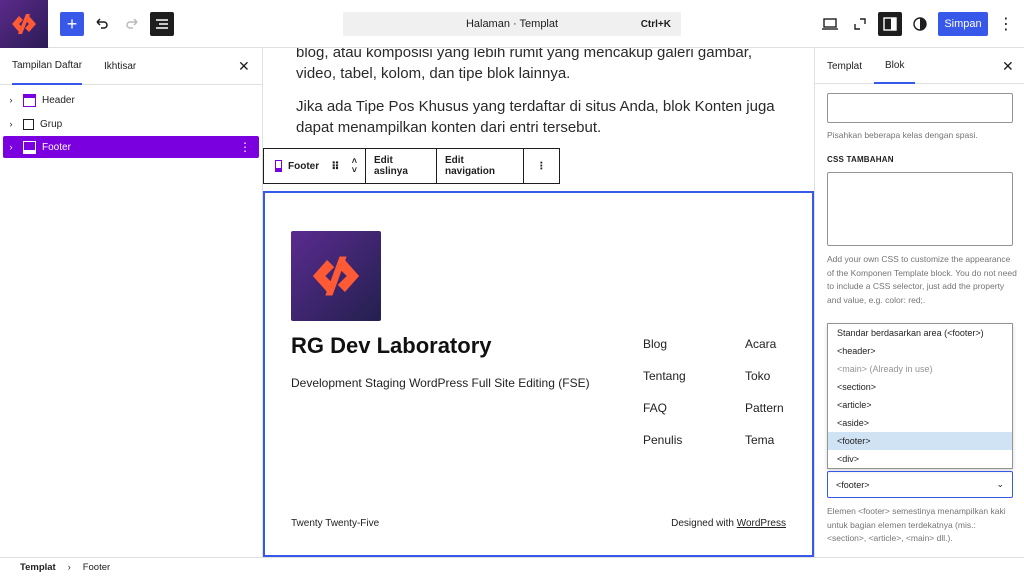 The width and height of the screenshot is (1024, 576). I want to click on designed-with: Designed with WordPress, so click(728, 523).